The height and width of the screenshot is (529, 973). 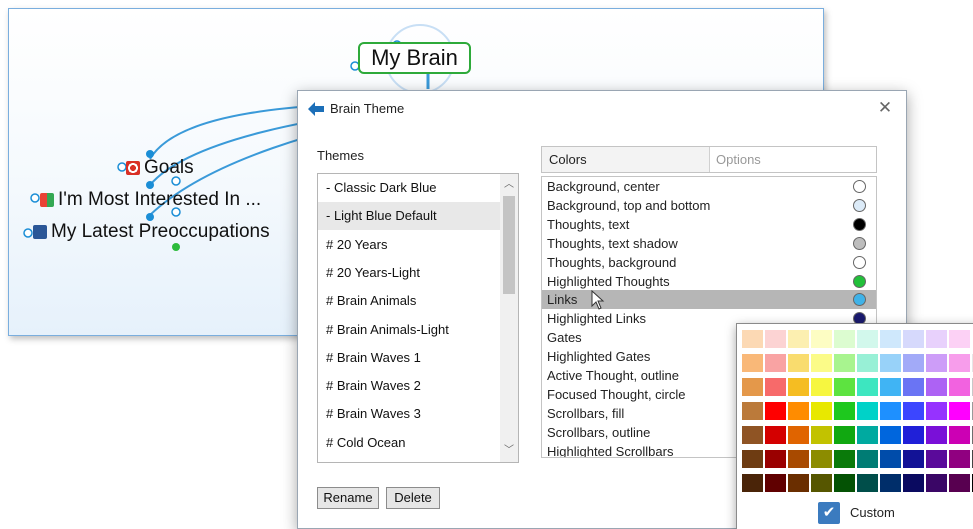 What do you see at coordinates (348, 498) in the screenshot?
I see `rename-button: Rename` at bounding box center [348, 498].